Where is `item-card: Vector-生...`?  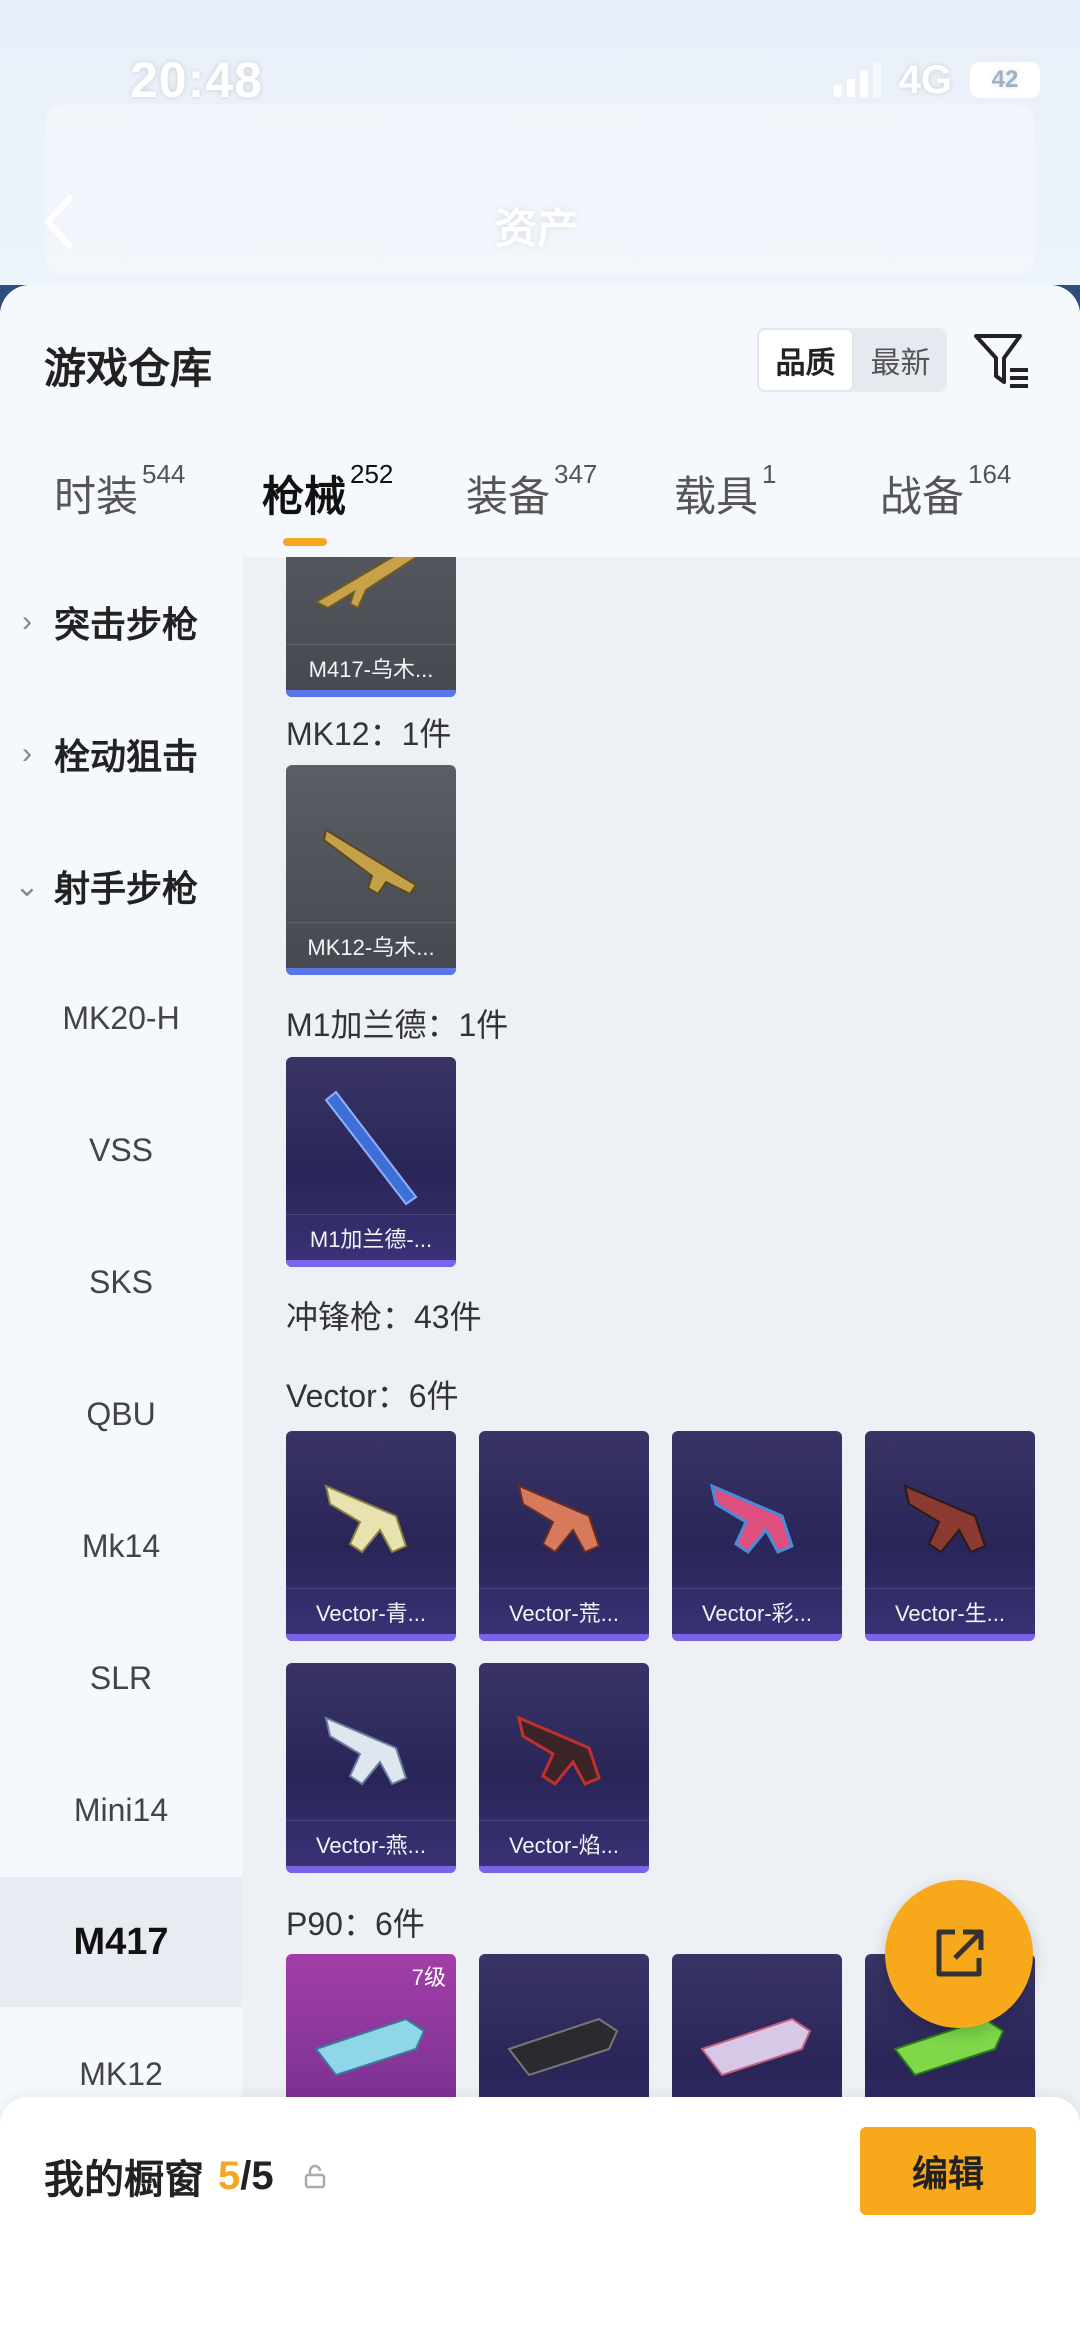 item-card: Vector-生... is located at coordinates (950, 1536).